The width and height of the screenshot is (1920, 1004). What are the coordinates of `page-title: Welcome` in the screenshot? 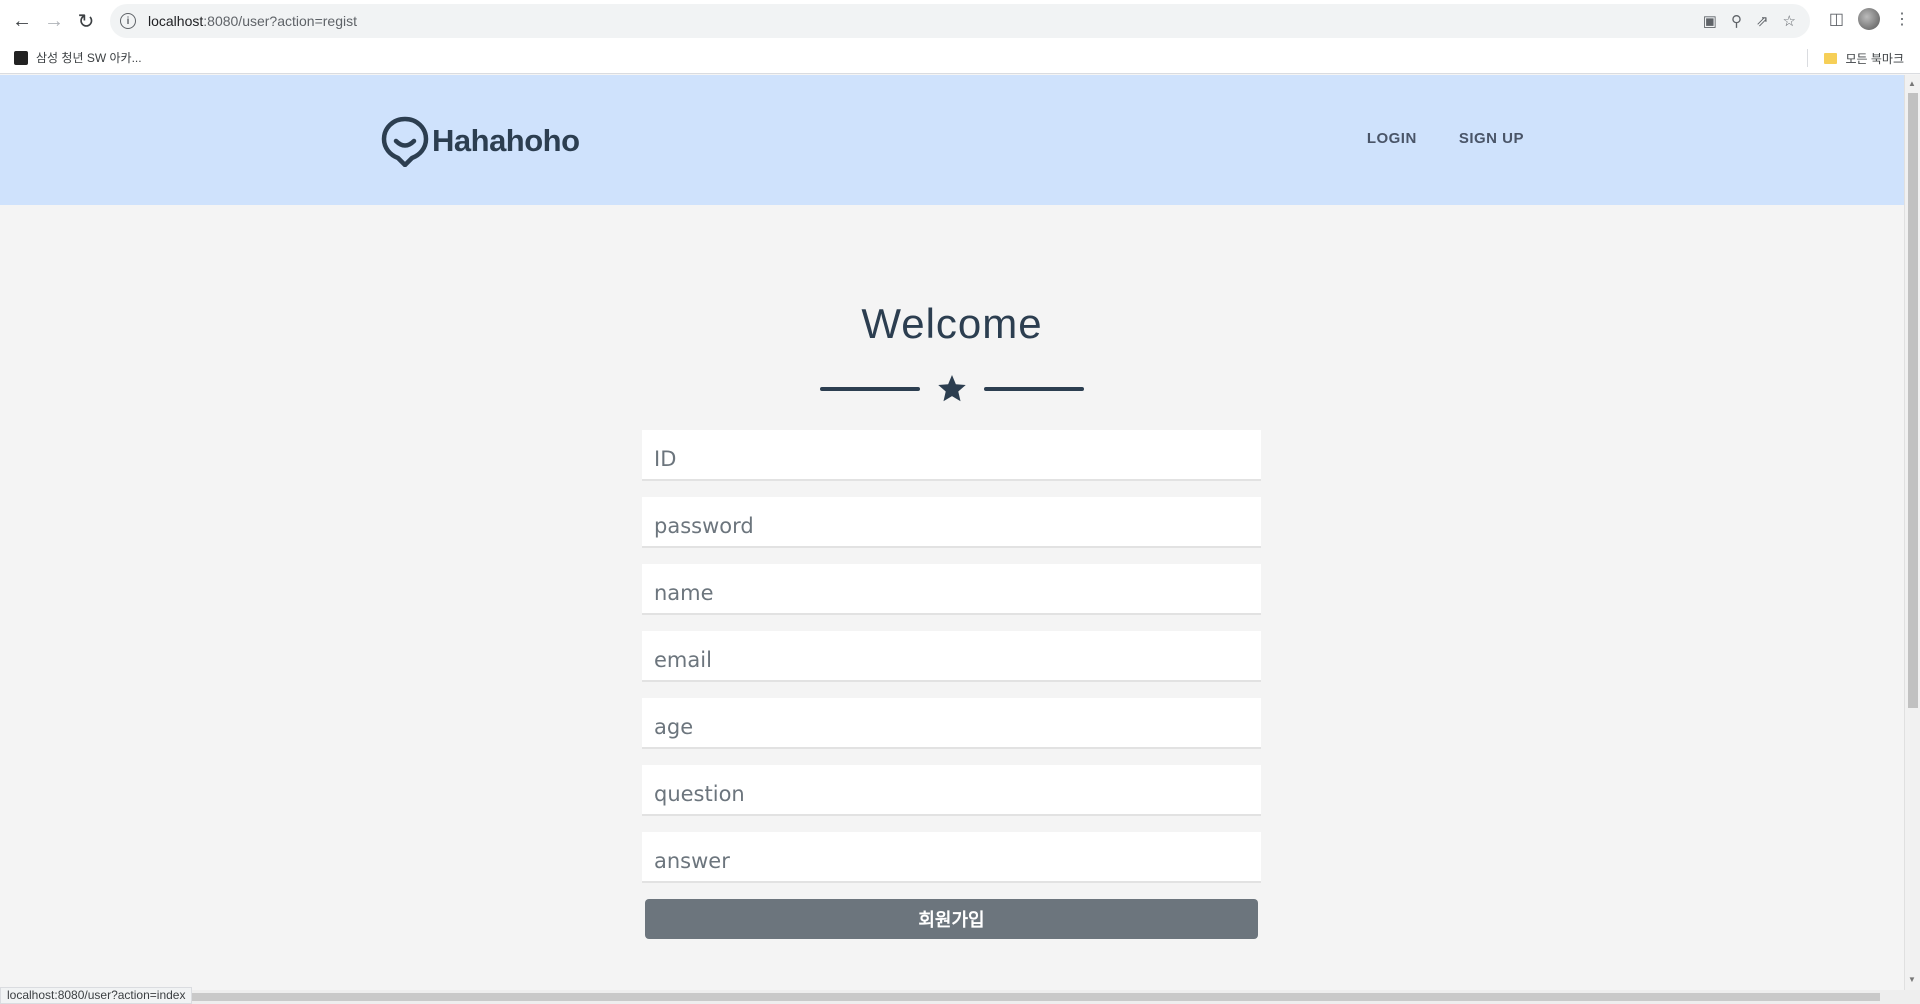 It's located at (952, 323).